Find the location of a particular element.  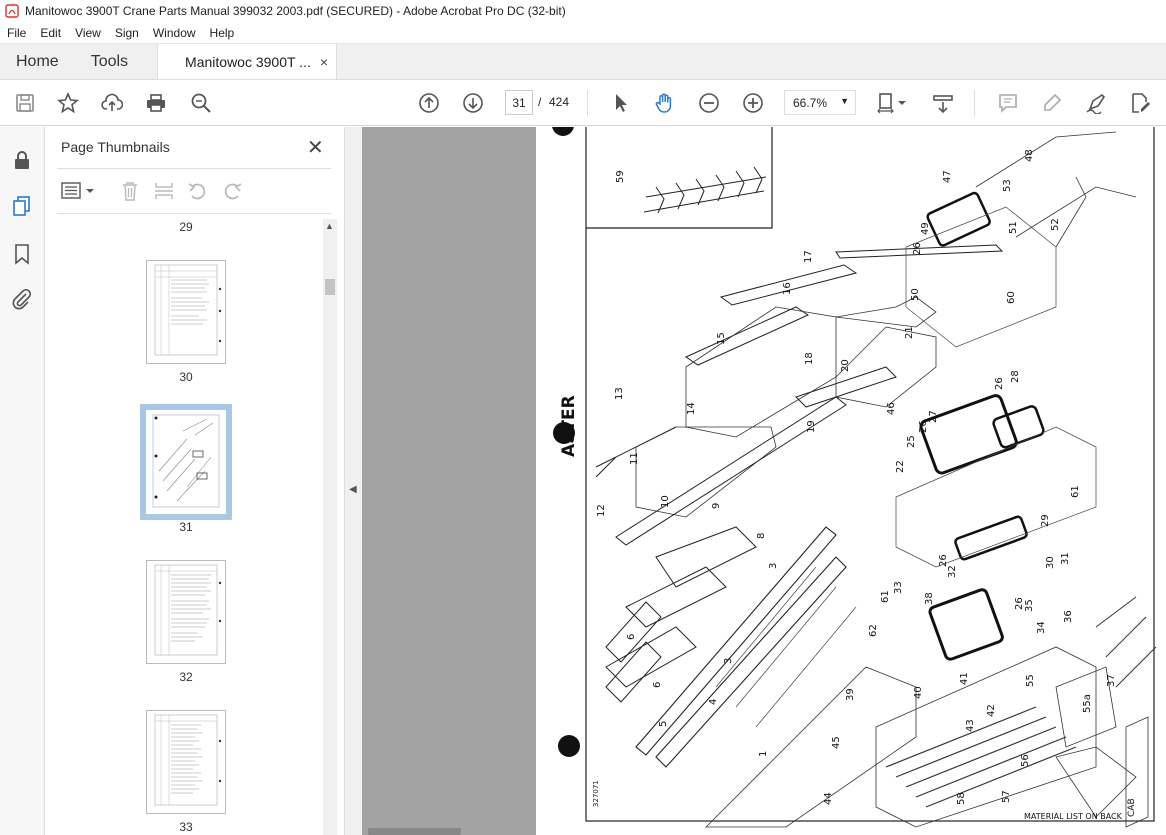

callout: 49 is located at coordinates (925, 228).